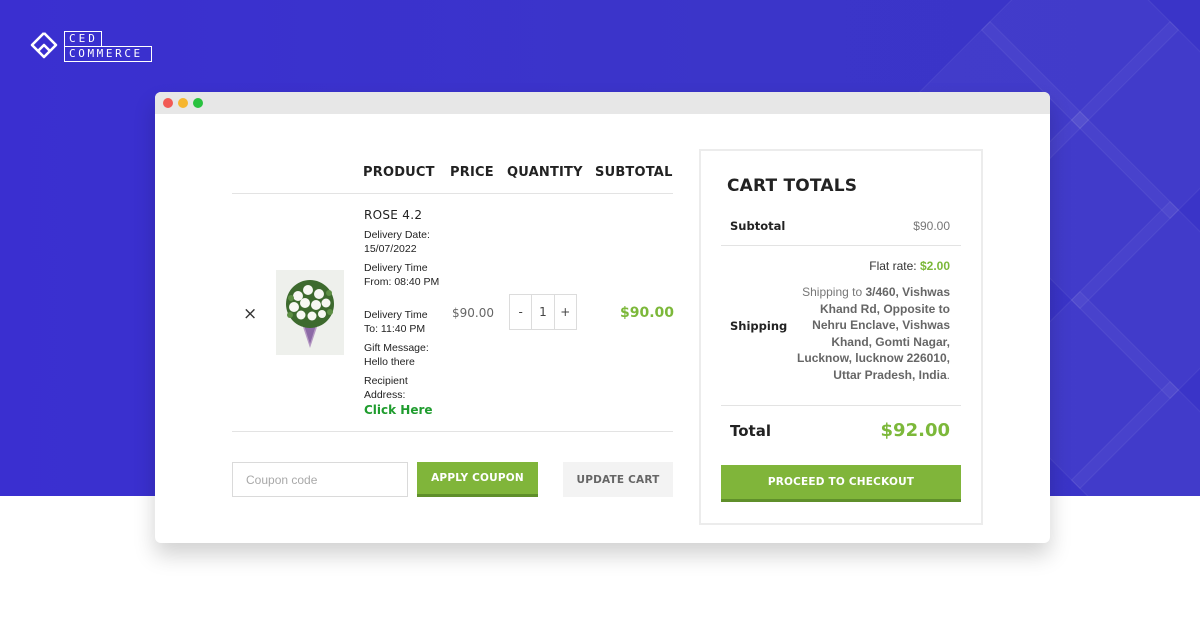  I want to click on quantity-stepper: - 1 +, so click(543, 312).